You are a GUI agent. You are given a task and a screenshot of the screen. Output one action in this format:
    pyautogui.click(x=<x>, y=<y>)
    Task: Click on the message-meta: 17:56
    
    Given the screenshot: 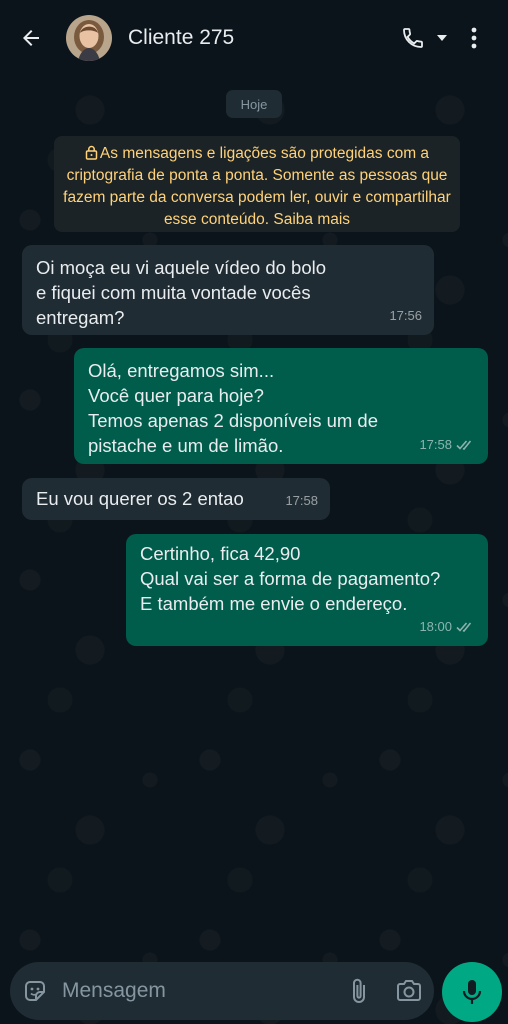 What is the action you would take?
    pyautogui.click(x=405, y=315)
    